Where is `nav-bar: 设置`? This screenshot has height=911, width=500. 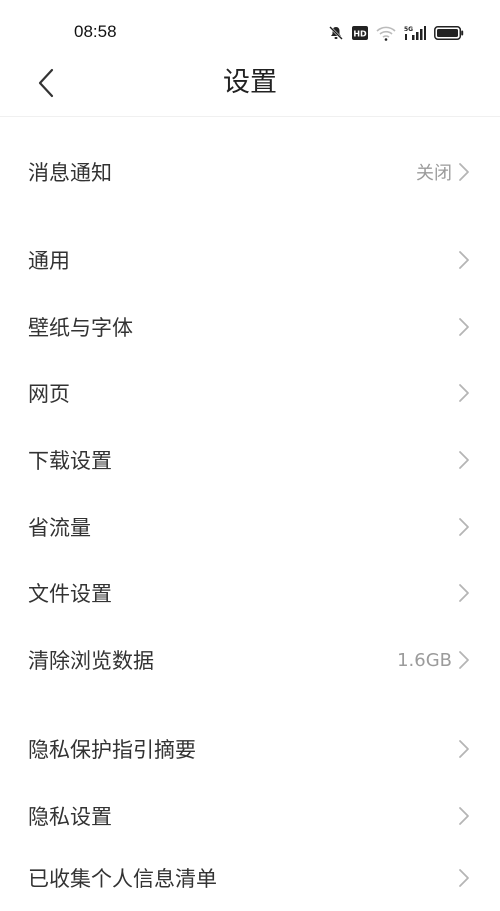 nav-bar: 设置 is located at coordinates (250, 91).